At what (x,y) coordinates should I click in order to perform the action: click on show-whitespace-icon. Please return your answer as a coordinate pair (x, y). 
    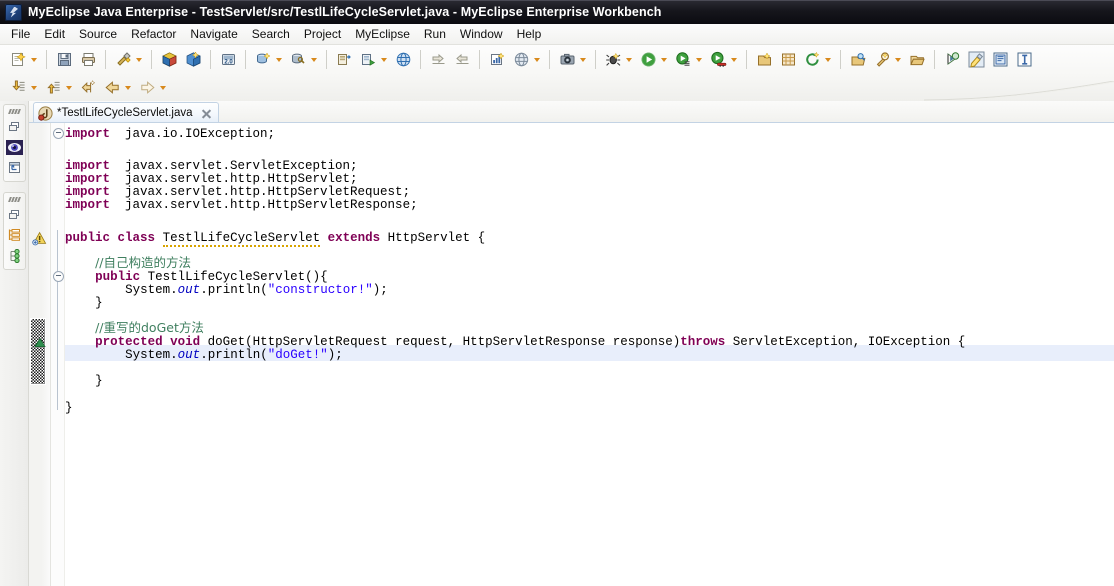
    Looking at the image, I should click on (1024, 59).